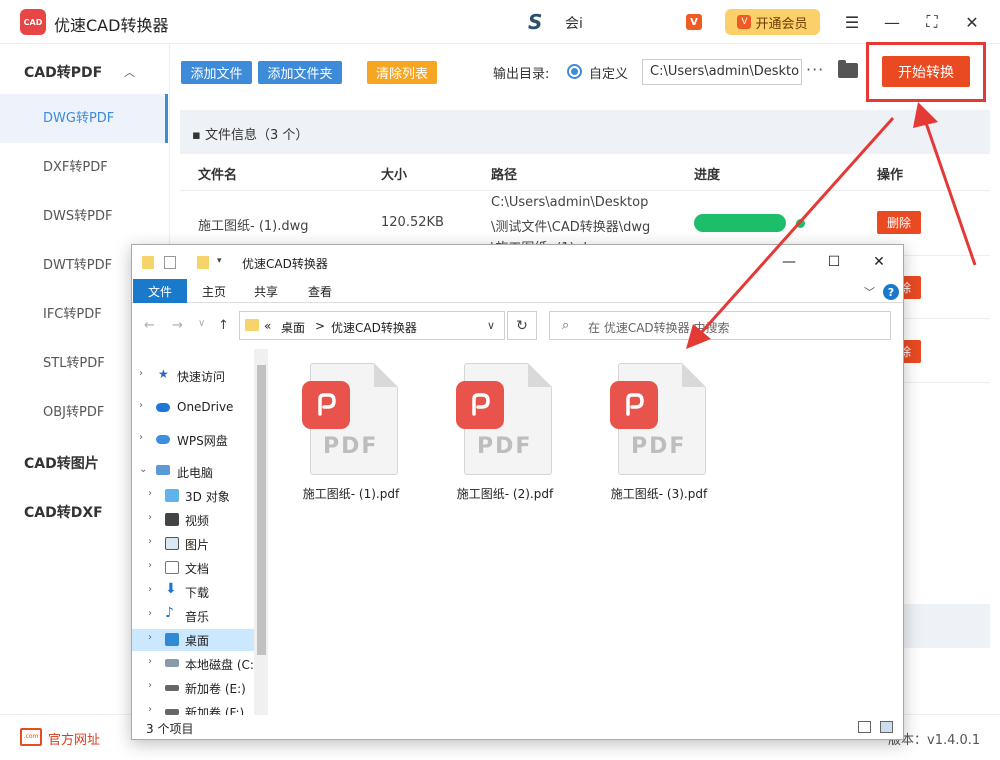 This screenshot has height=760, width=1000. What do you see at coordinates (201, 323) in the screenshot?
I see `recent-dropdown-icon: ∨` at bounding box center [201, 323].